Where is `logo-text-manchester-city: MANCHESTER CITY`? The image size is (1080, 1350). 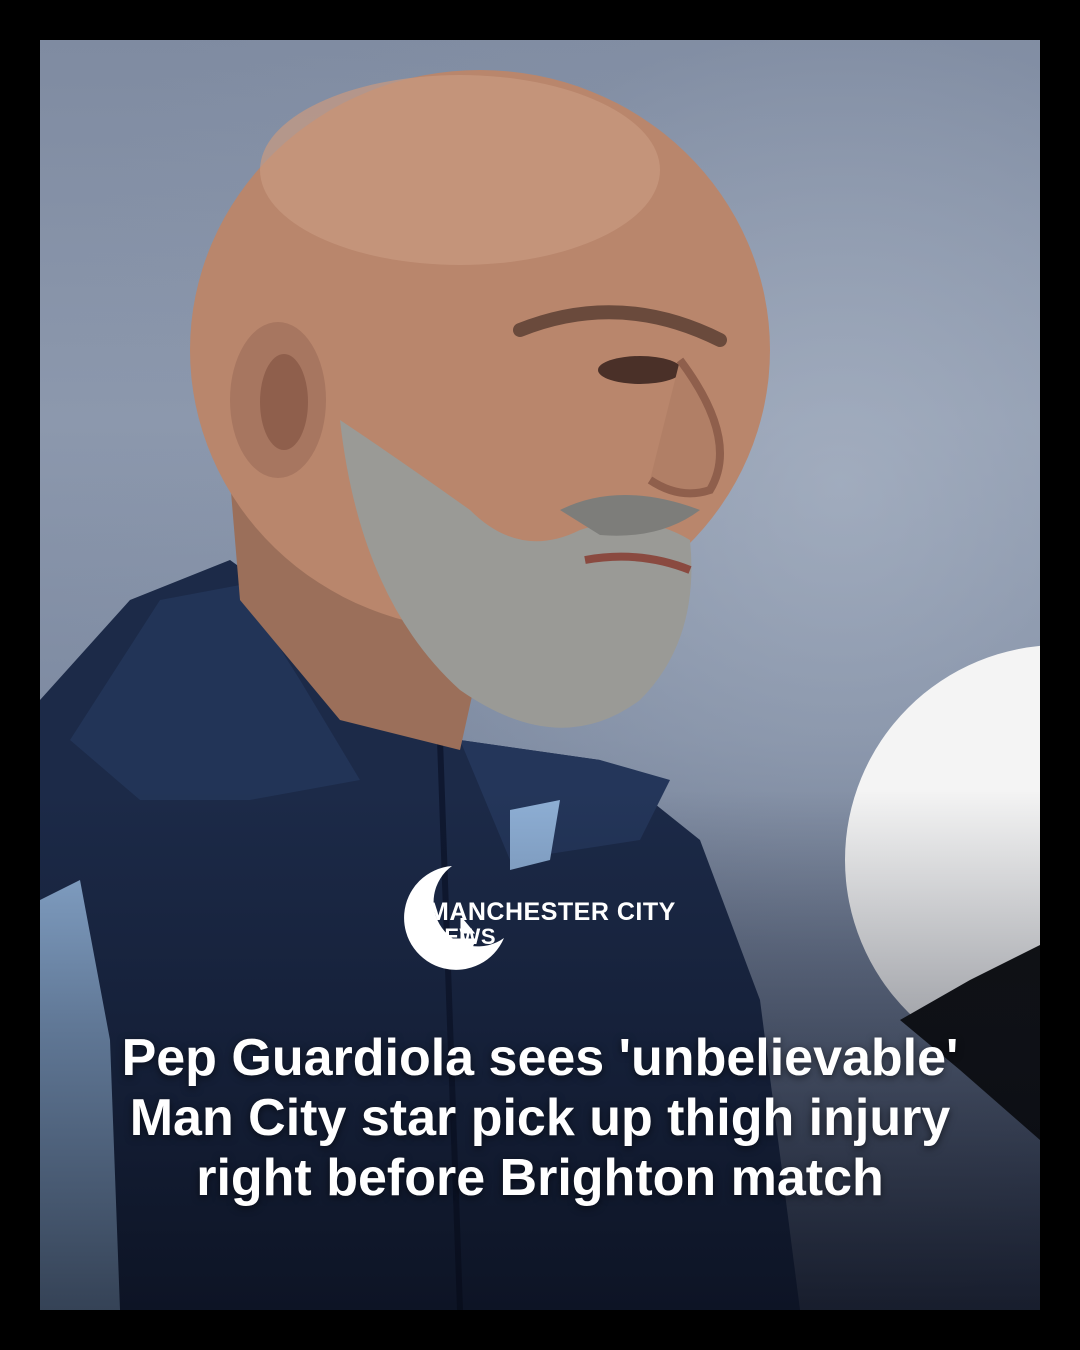
logo-text-manchester-city: MANCHESTER CITY is located at coordinates (552, 912).